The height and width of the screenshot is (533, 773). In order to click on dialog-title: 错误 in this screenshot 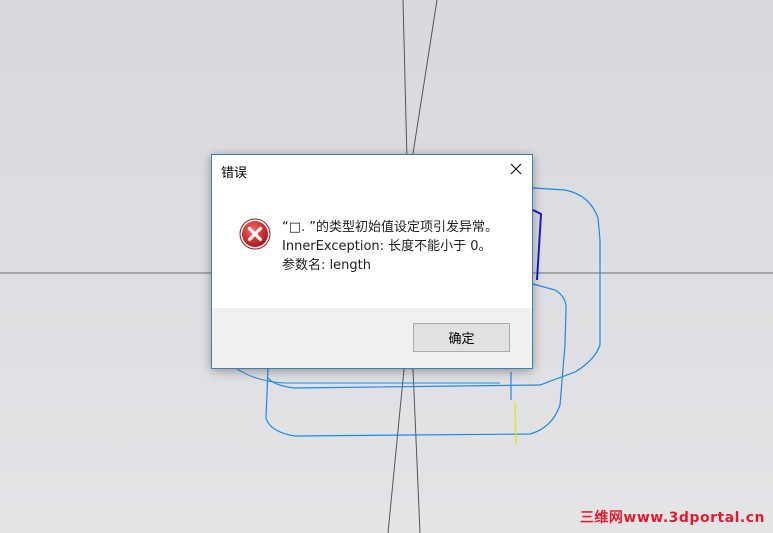, I will do `click(234, 173)`.